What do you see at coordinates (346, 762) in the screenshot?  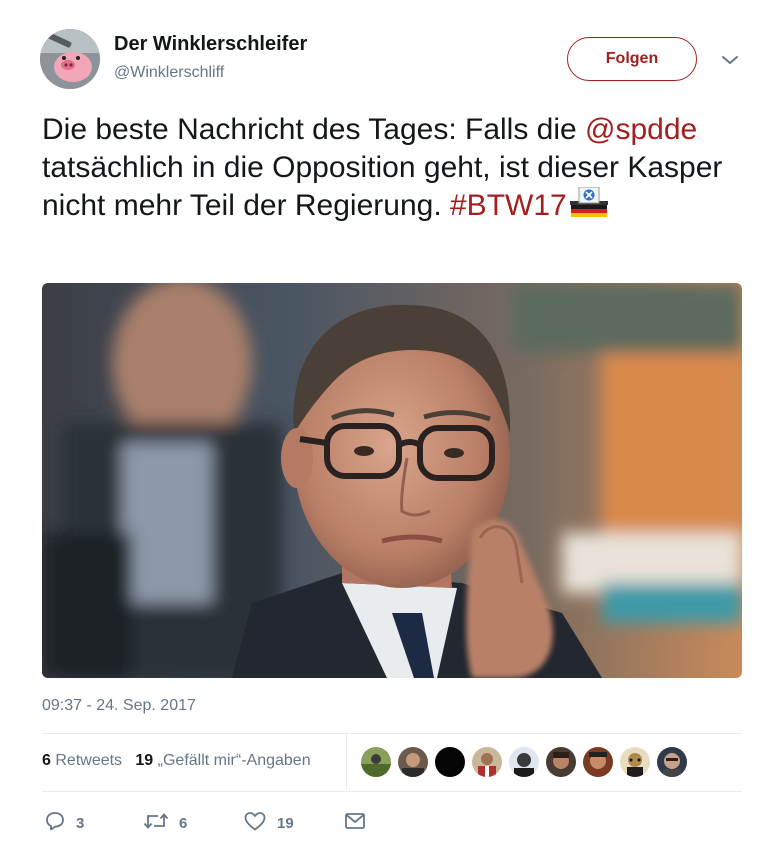 I see `stats-separator` at bounding box center [346, 762].